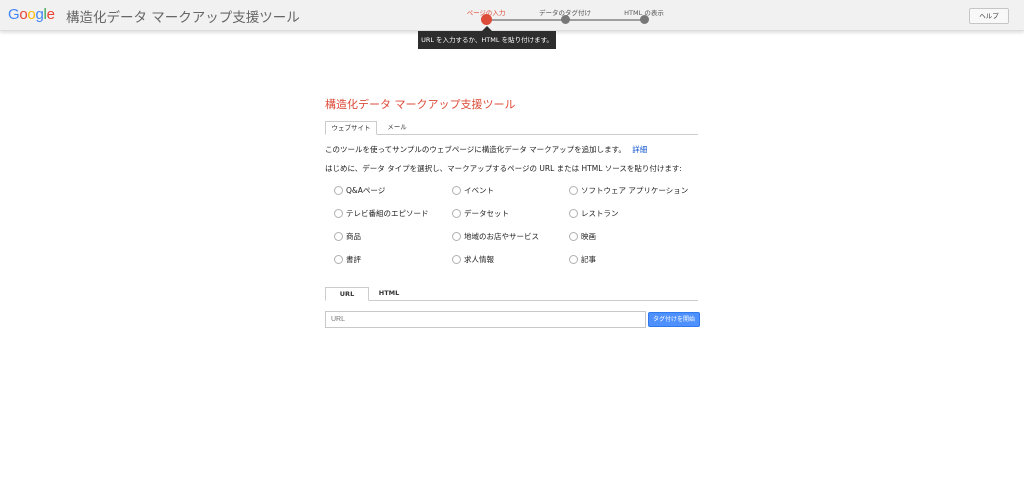 The image size is (1024, 490). Describe the element at coordinates (511, 128) in the screenshot. I see `source-tabs: ウェブサイト メール` at that location.